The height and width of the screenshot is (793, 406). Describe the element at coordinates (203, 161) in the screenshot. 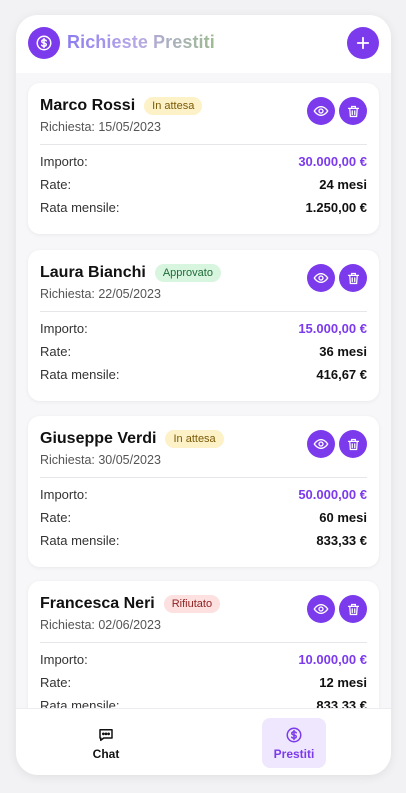

I see `amount-row: Importo: 30.000,00 €` at that location.